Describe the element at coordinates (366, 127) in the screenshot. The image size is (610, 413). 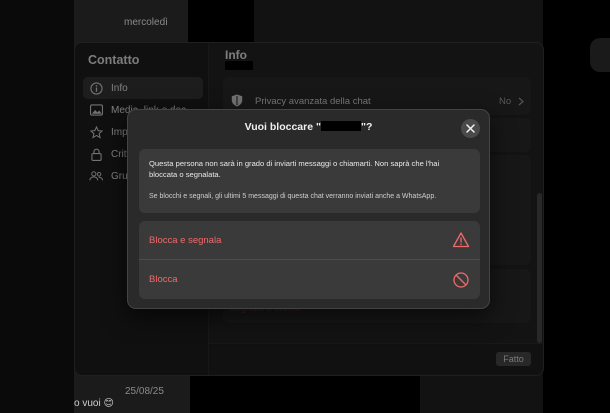
I see `dialog-title-suffix: "?` at that location.